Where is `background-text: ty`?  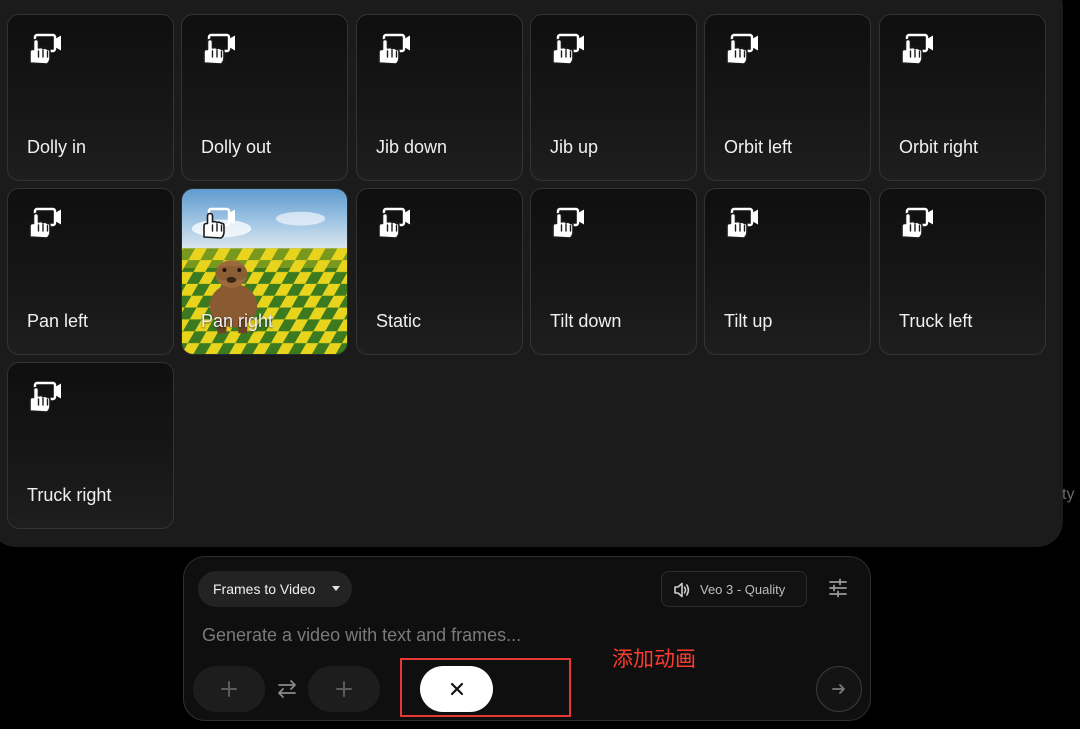 background-text: ty is located at coordinates (1068, 494).